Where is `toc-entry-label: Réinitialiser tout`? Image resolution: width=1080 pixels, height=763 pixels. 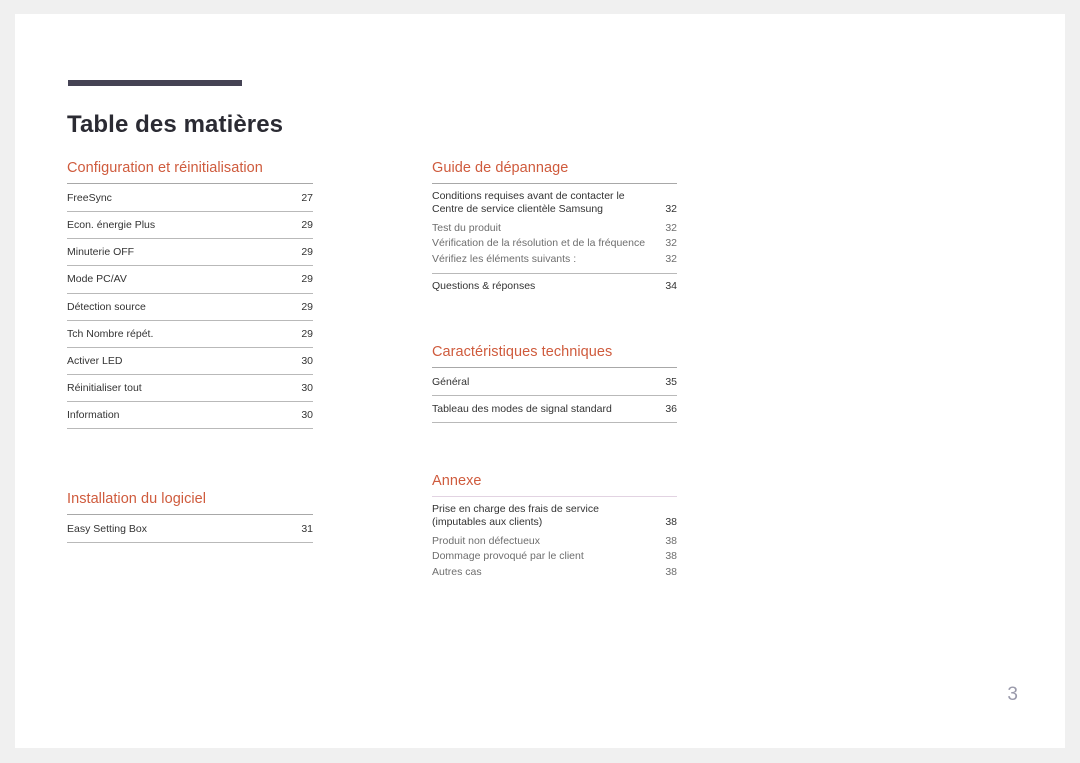
toc-entry-label: Réinitialiser tout is located at coordinates (104, 387).